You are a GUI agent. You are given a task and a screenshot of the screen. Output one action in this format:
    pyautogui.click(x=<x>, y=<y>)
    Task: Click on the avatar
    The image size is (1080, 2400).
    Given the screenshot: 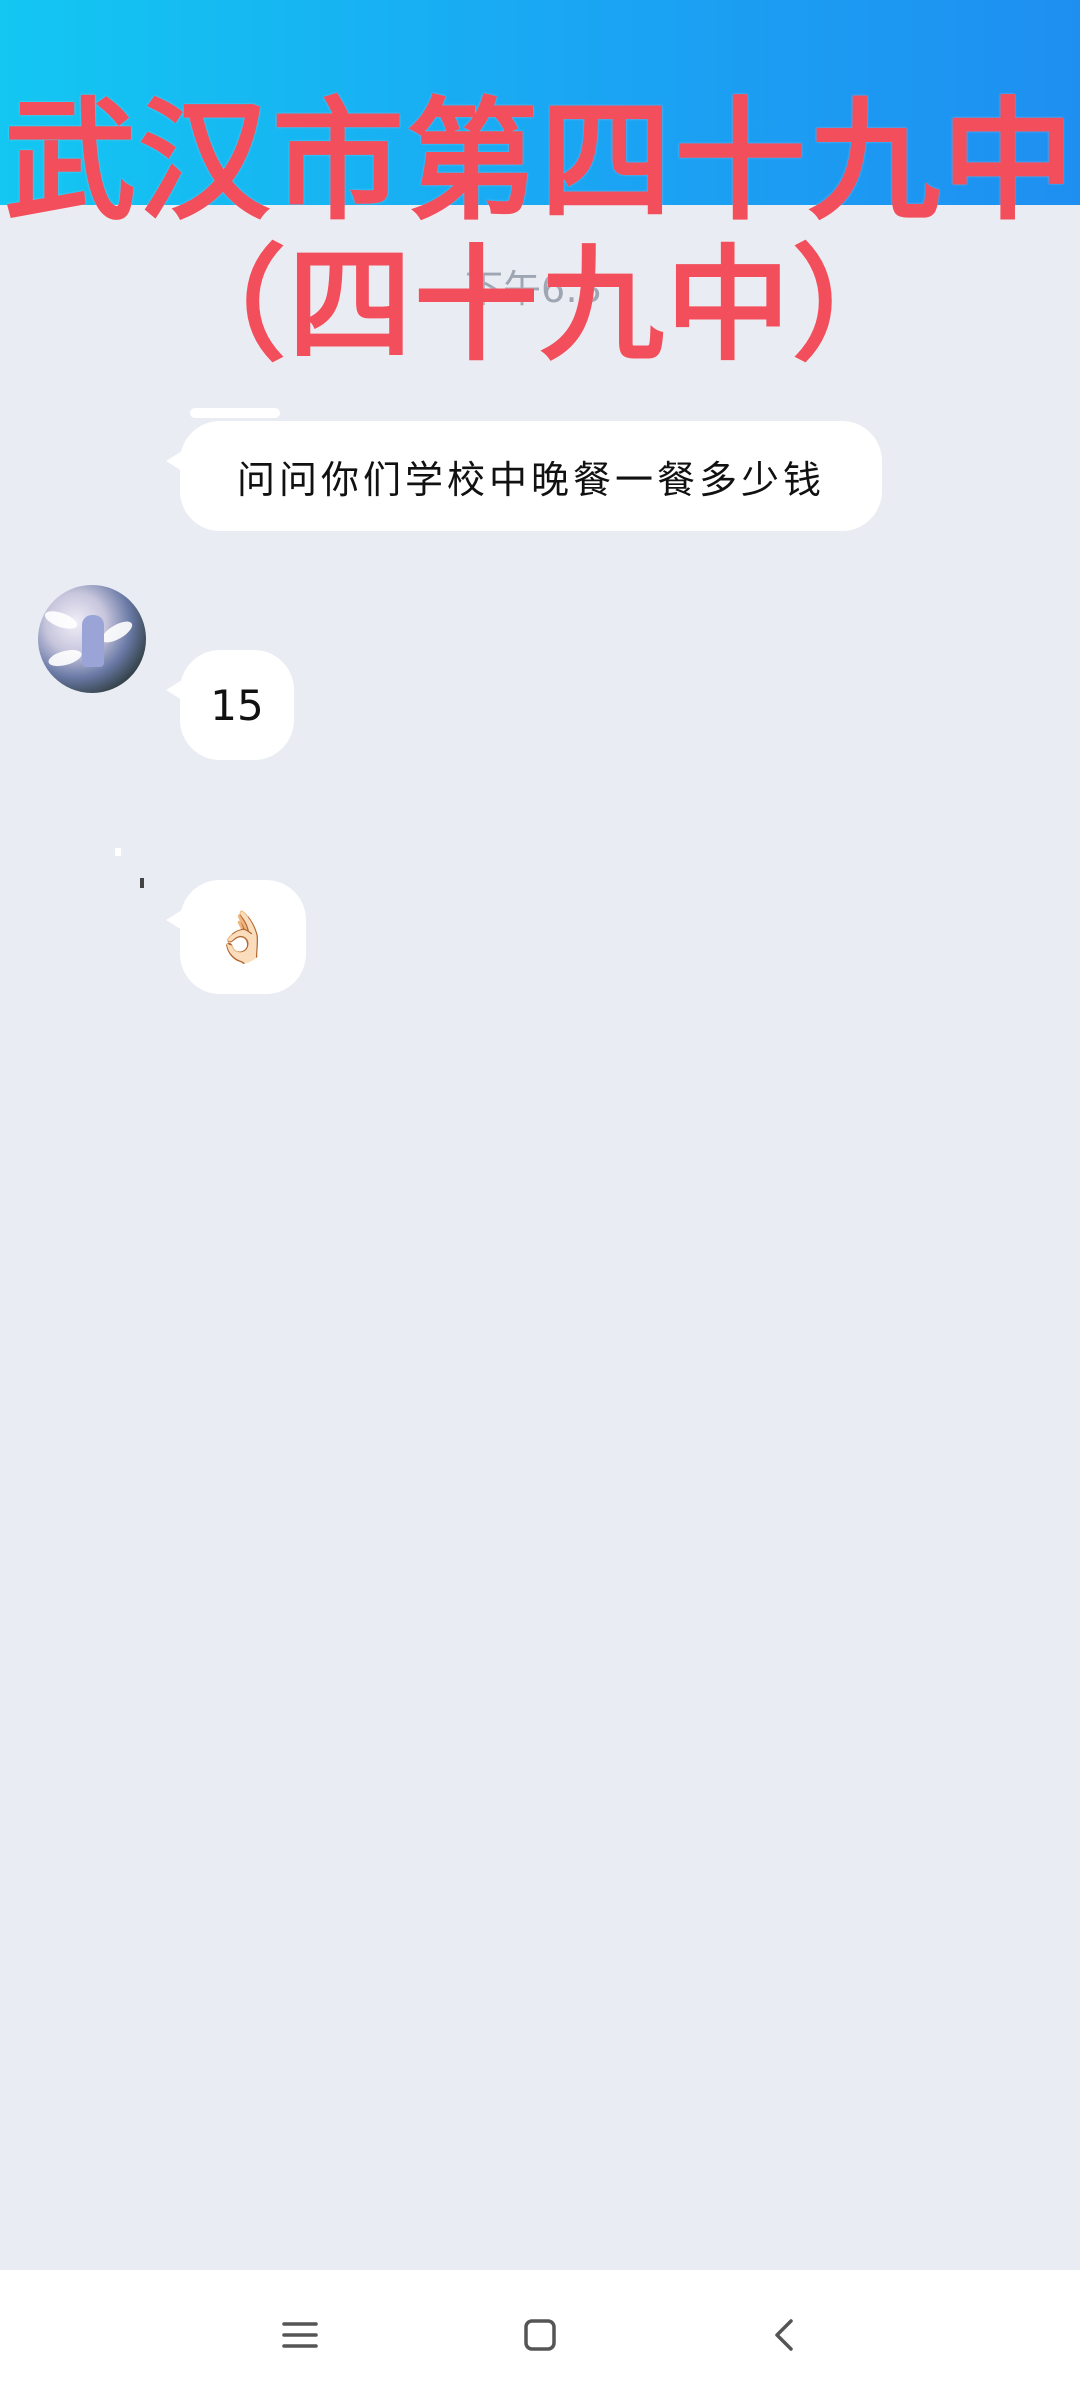 What is the action you would take?
    pyautogui.click(x=92, y=639)
    